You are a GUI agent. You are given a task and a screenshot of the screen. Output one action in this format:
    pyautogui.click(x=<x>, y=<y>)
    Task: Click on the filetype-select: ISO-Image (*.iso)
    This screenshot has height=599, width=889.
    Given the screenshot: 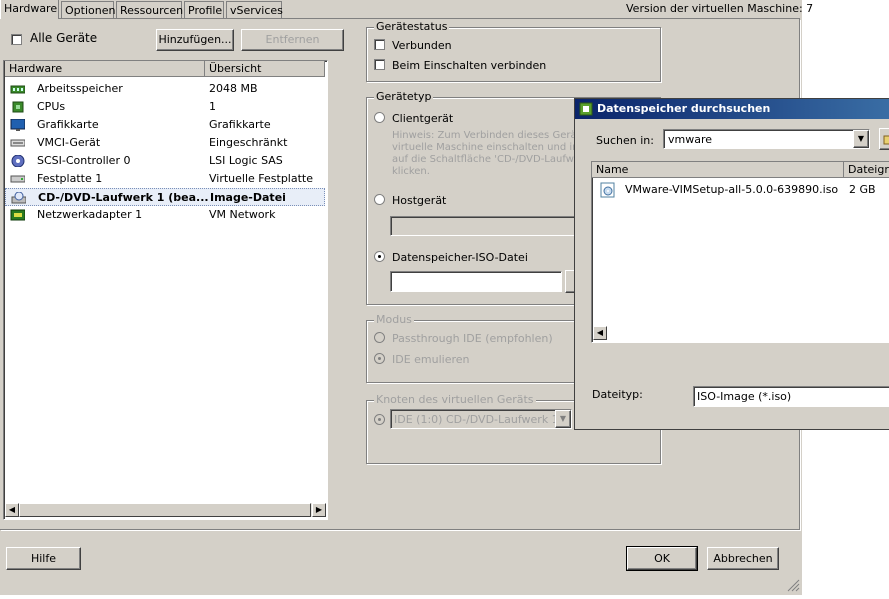 What is the action you would take?
    pyautogui.click(x=791, y=396)
    